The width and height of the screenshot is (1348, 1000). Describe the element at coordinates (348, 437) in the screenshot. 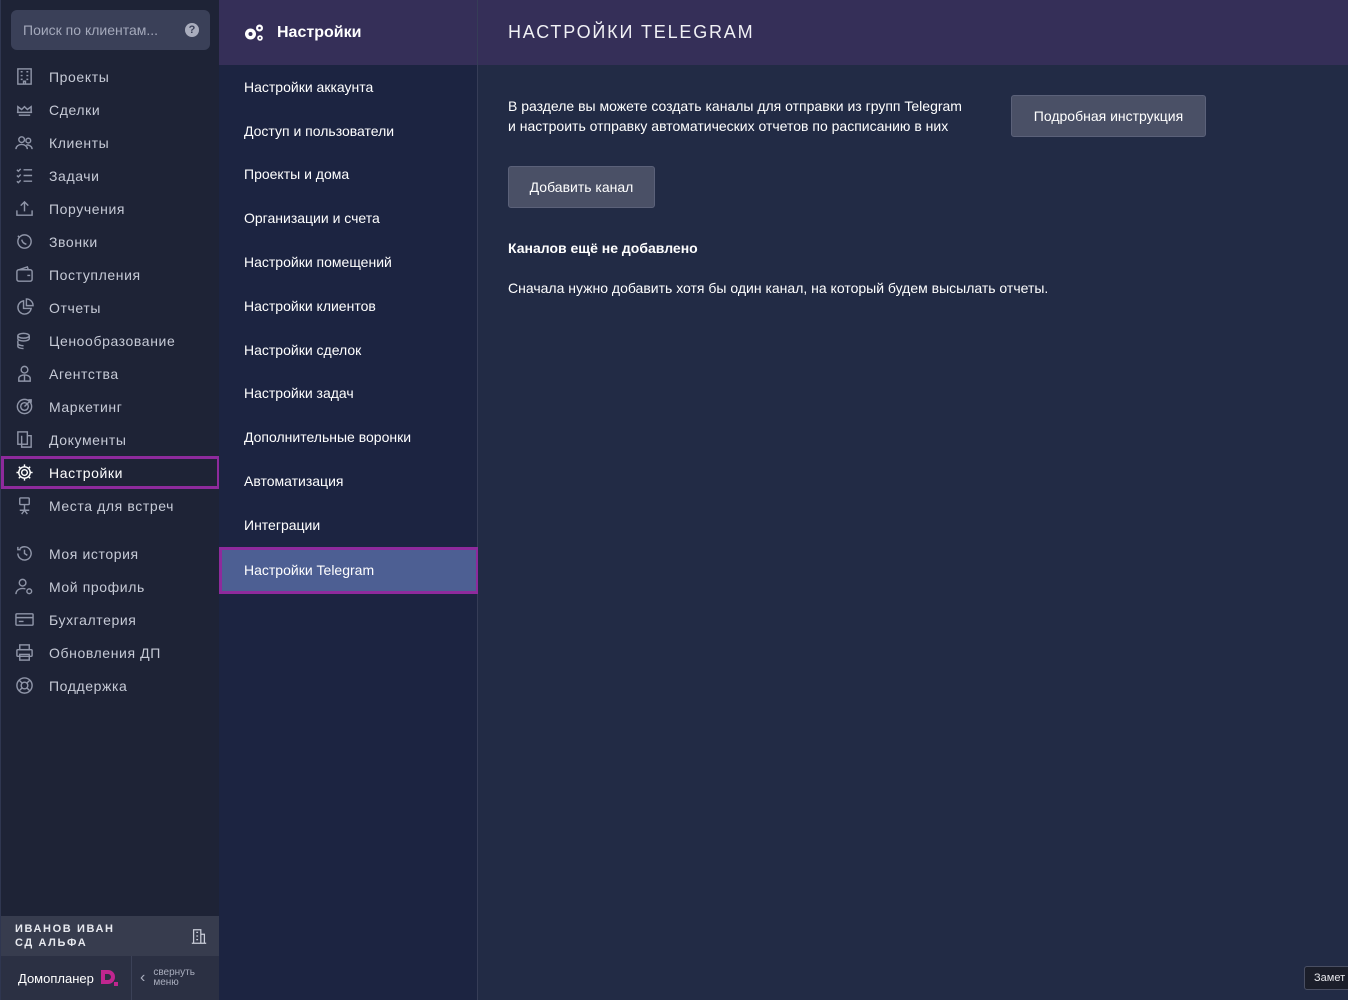

I see `settings-item-funnels: Дополнительные воронки` at that location.